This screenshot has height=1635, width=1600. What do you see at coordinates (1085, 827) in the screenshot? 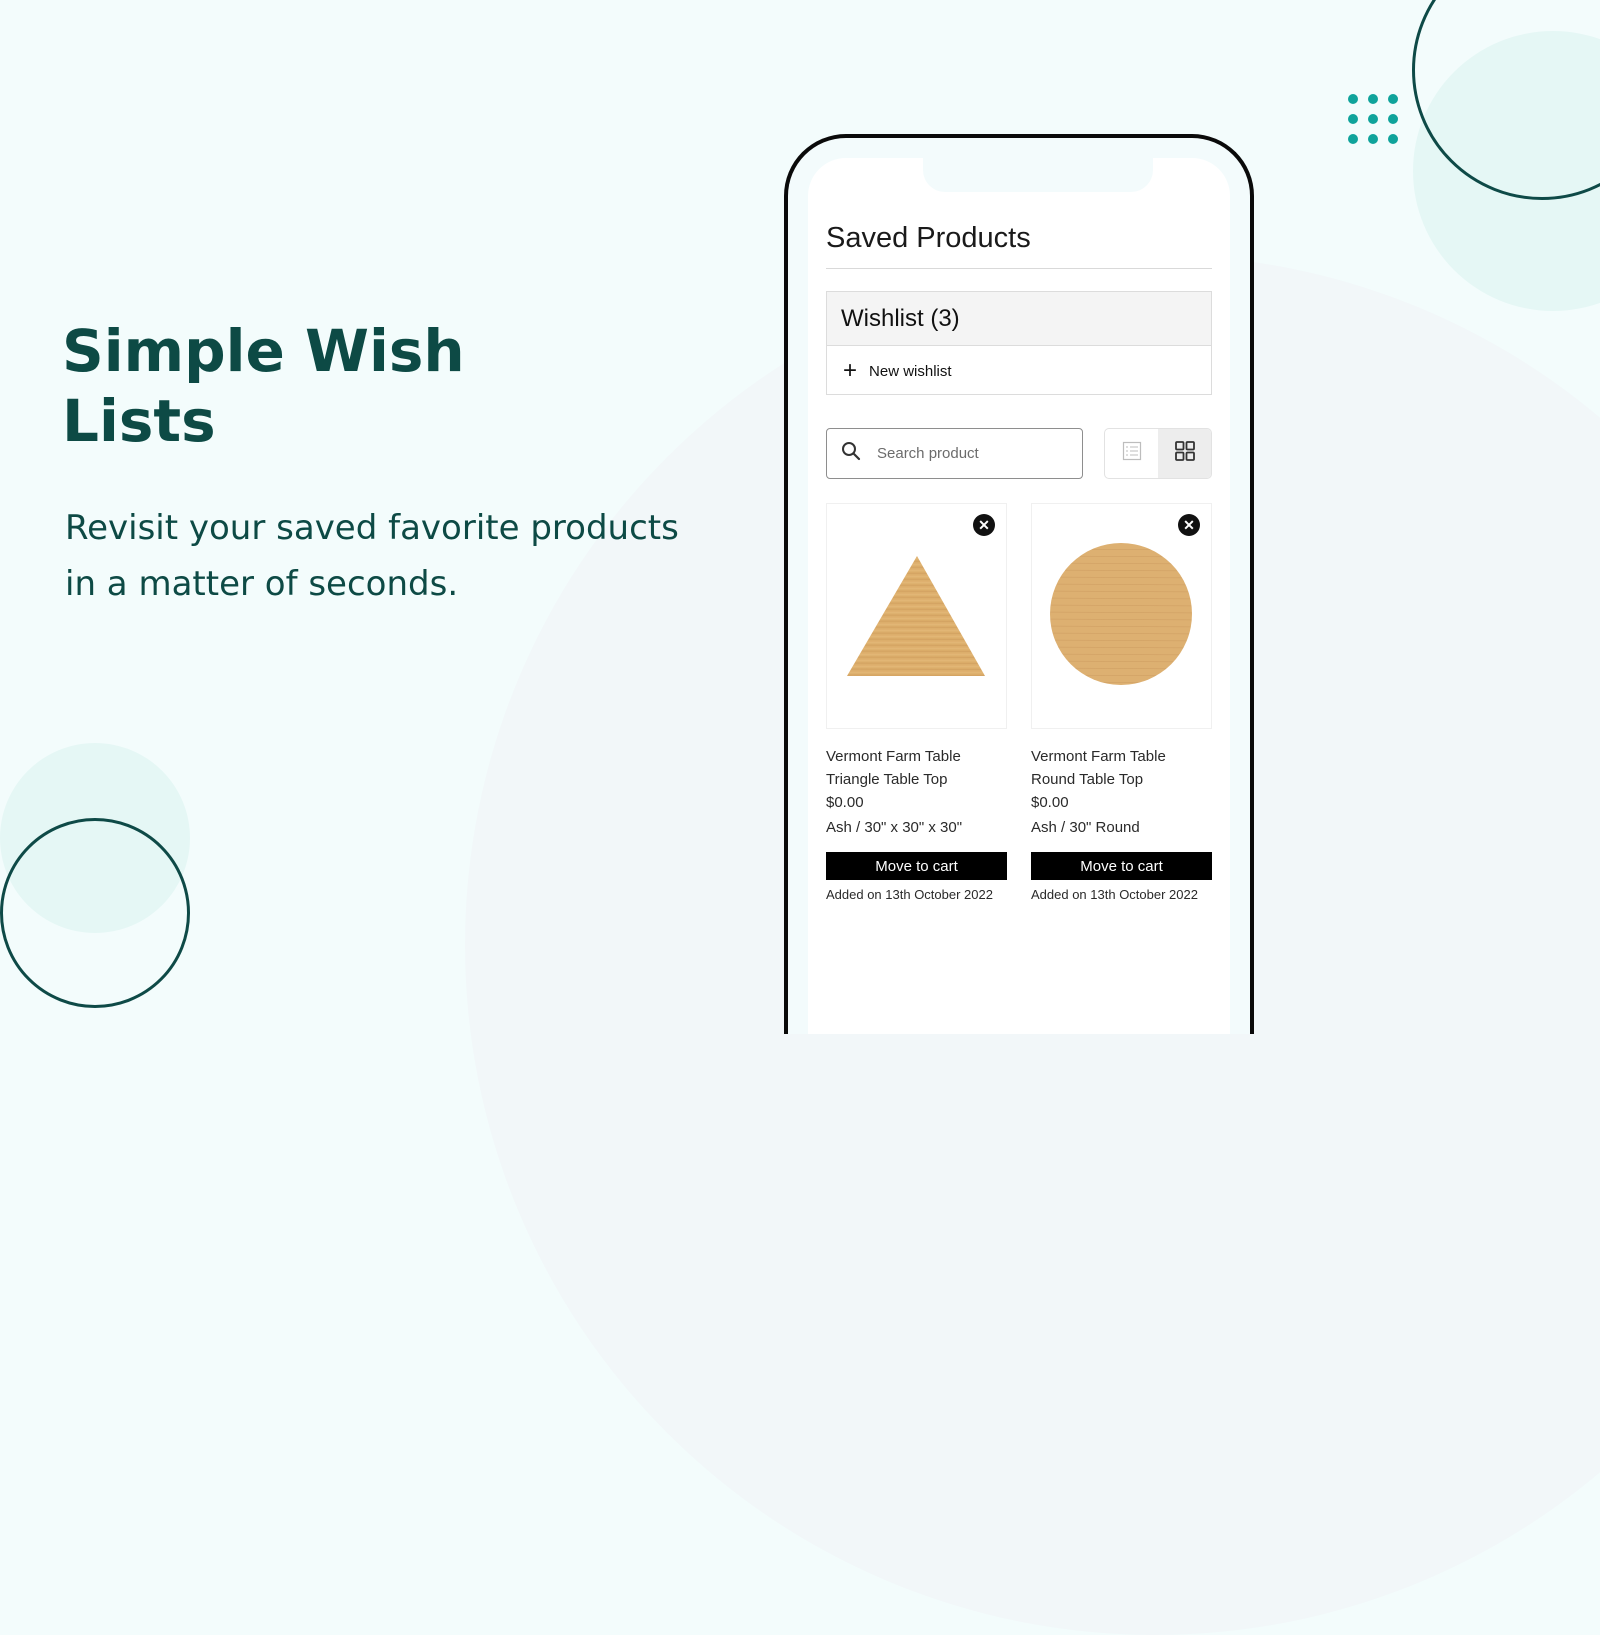
I see `product-variant: Ash / 30" Round` at bounding box center [1085, 827].